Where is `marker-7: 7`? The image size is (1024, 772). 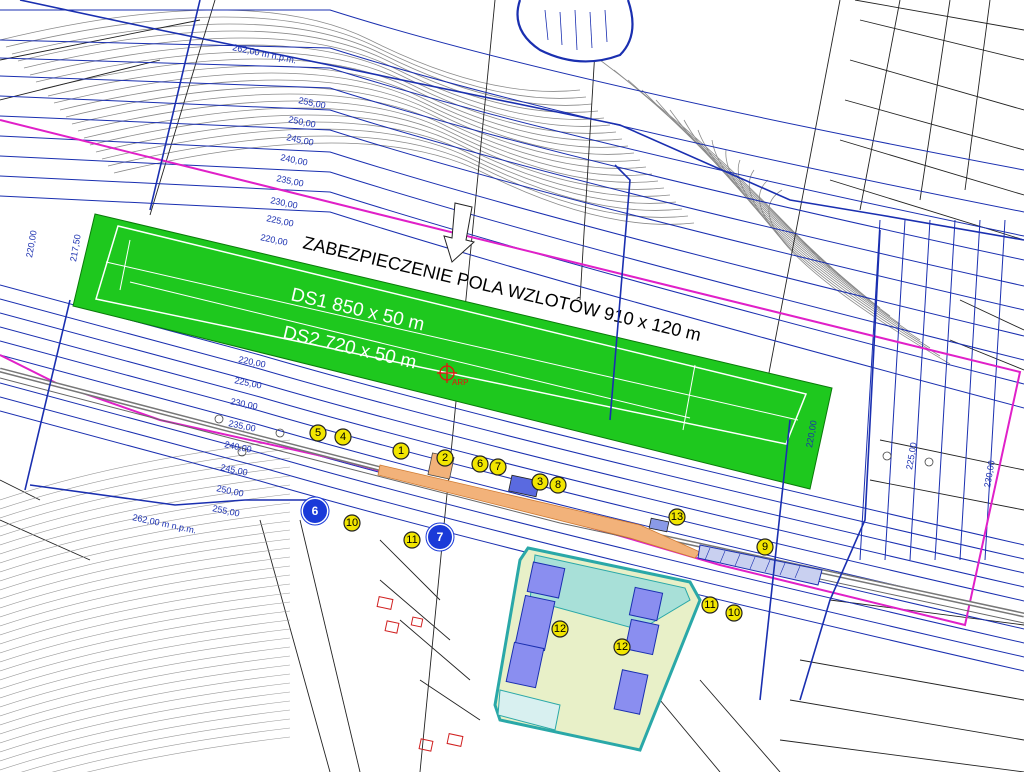 marker-7: 7 is located at coordinates (498, 467).